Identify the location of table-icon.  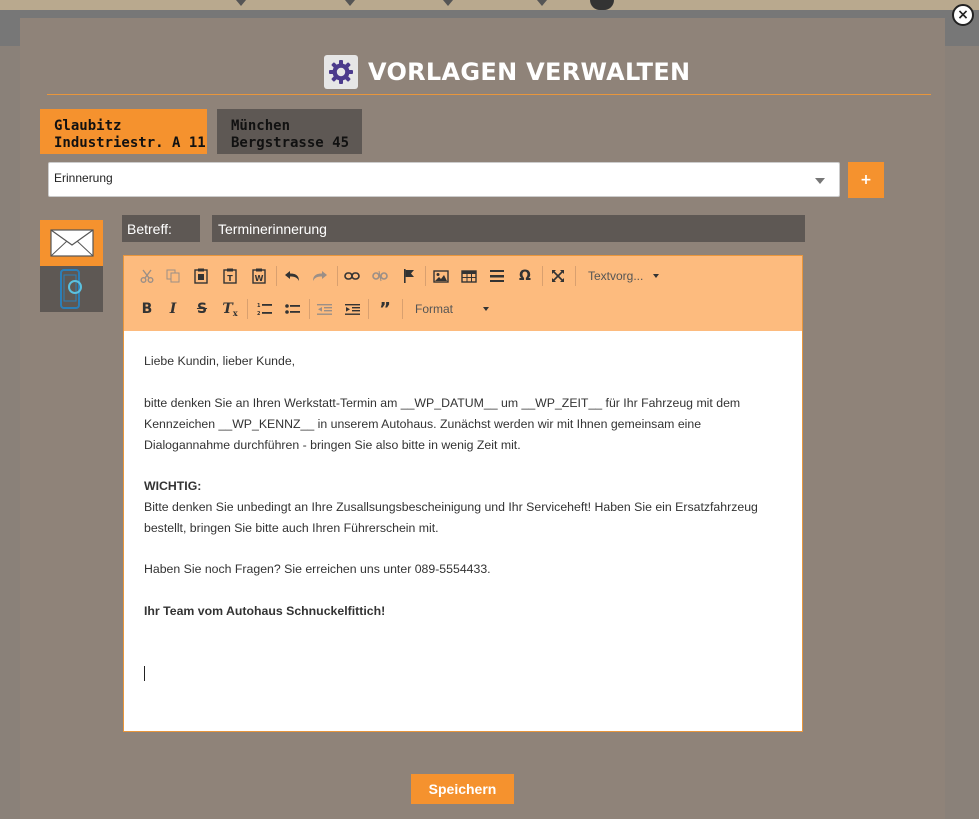
(469, 276).